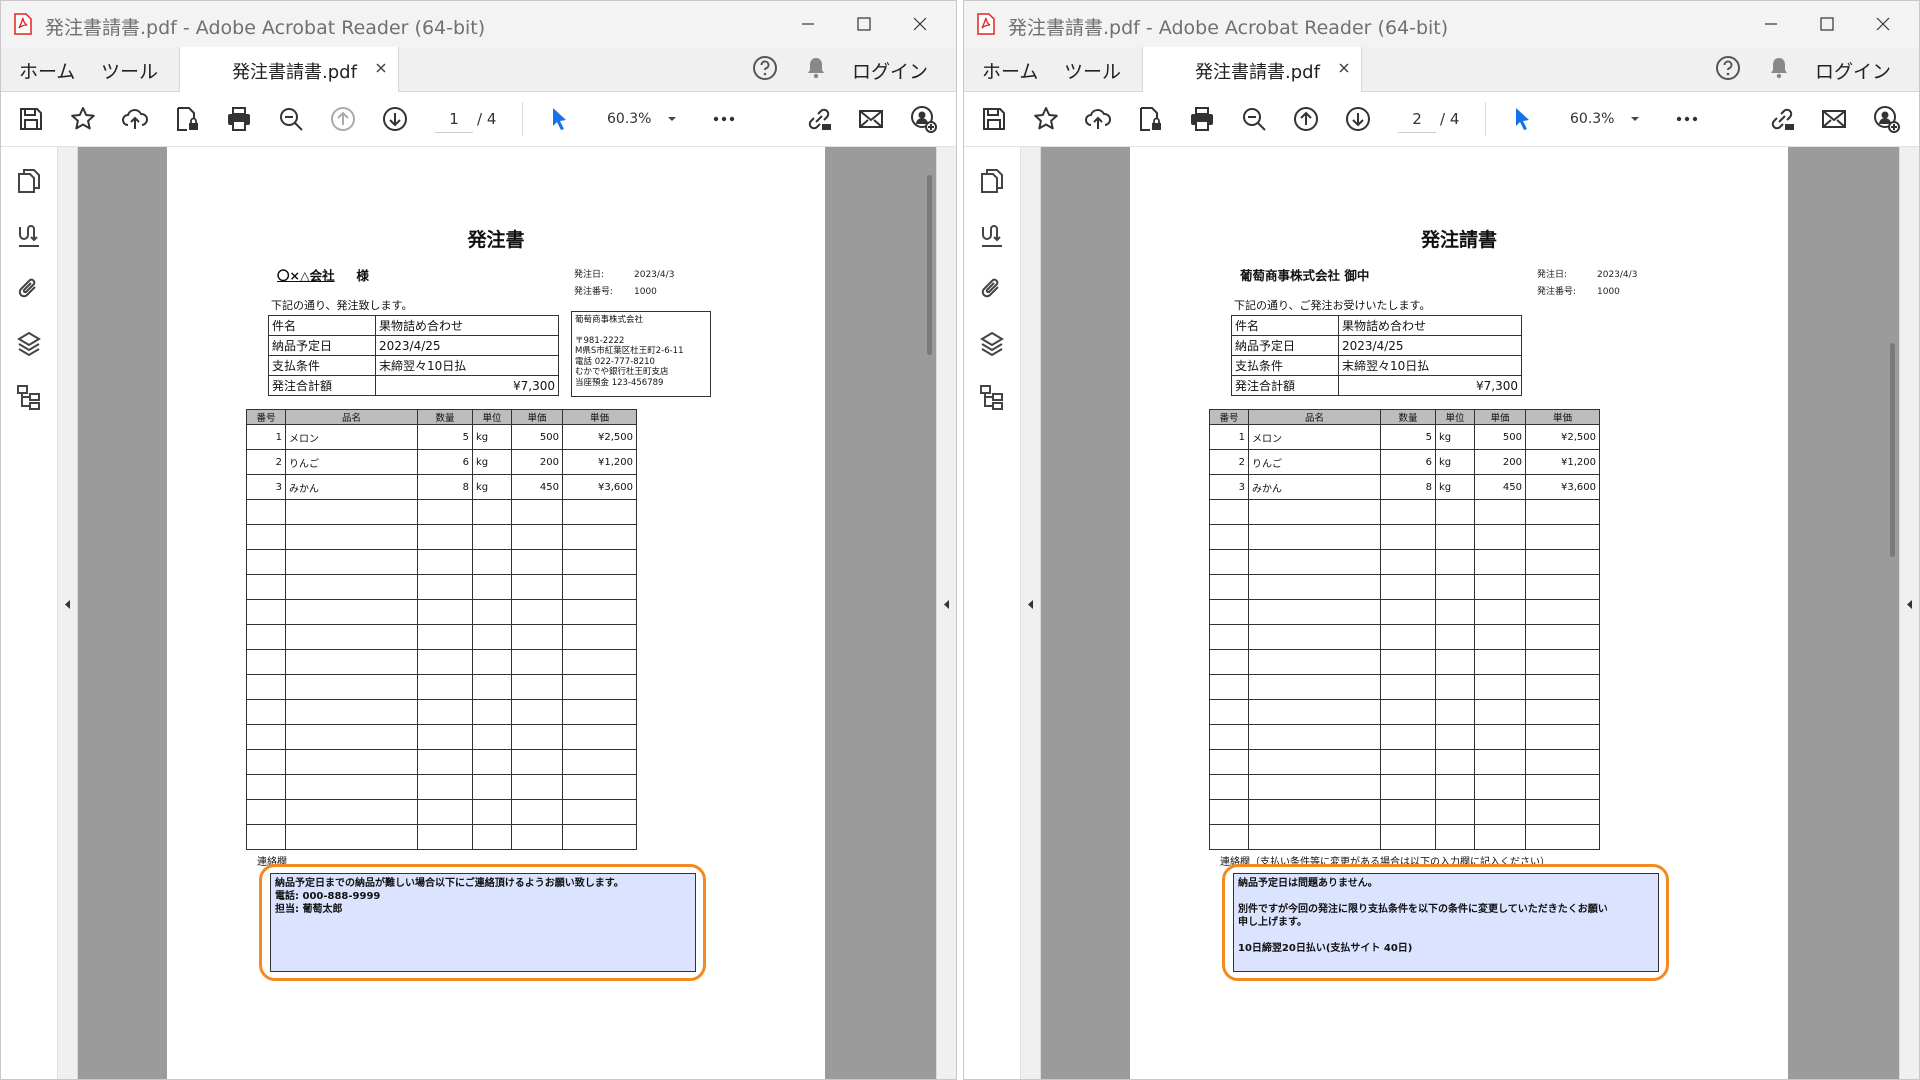  I want to click on table-cell-price, so click(537, 812).